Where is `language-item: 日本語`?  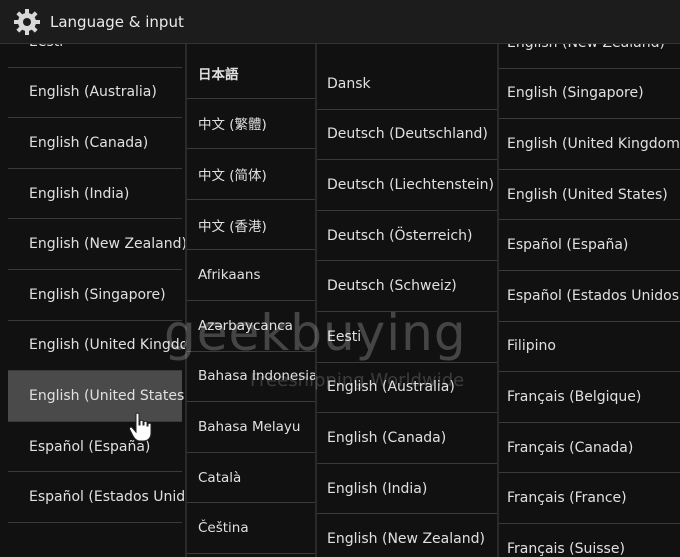
language-item: 日本語 is located at coordinates (251, 73).